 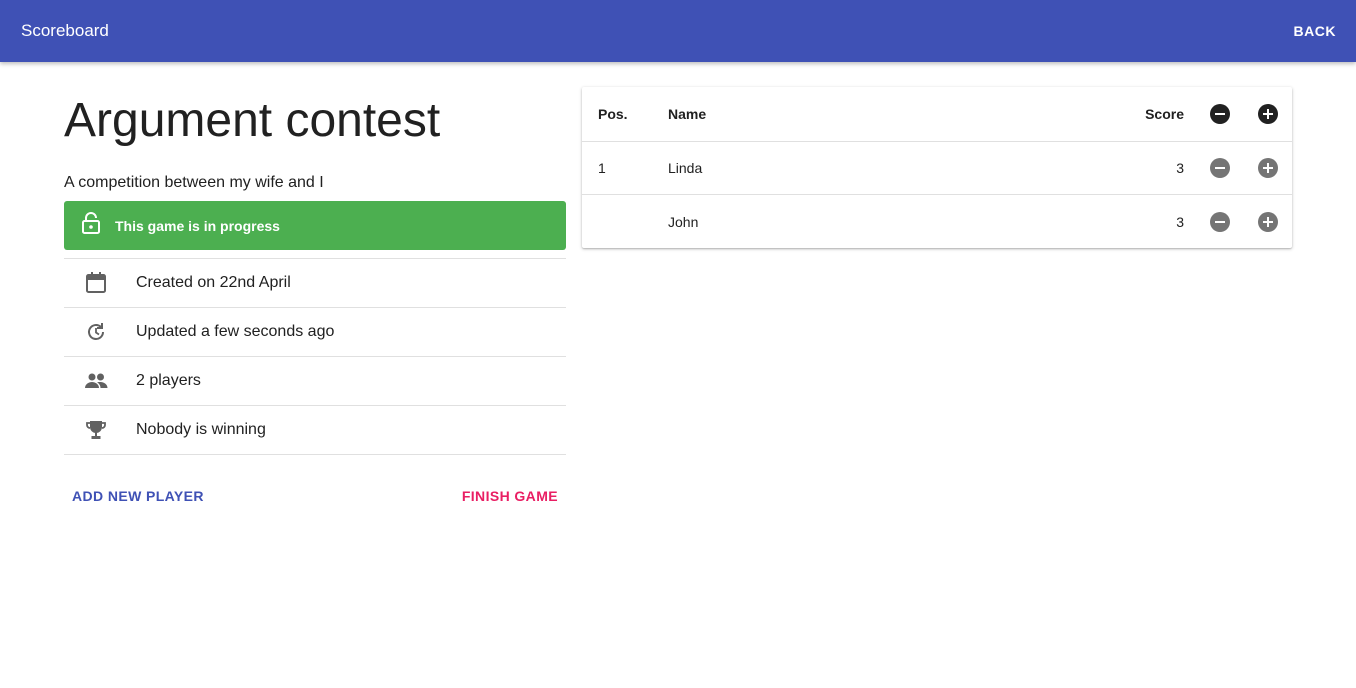 What do you see at coordinates (1268, 114) in the screenshot?
I see `increment-all-icon` at bounding box center [1268, 114].